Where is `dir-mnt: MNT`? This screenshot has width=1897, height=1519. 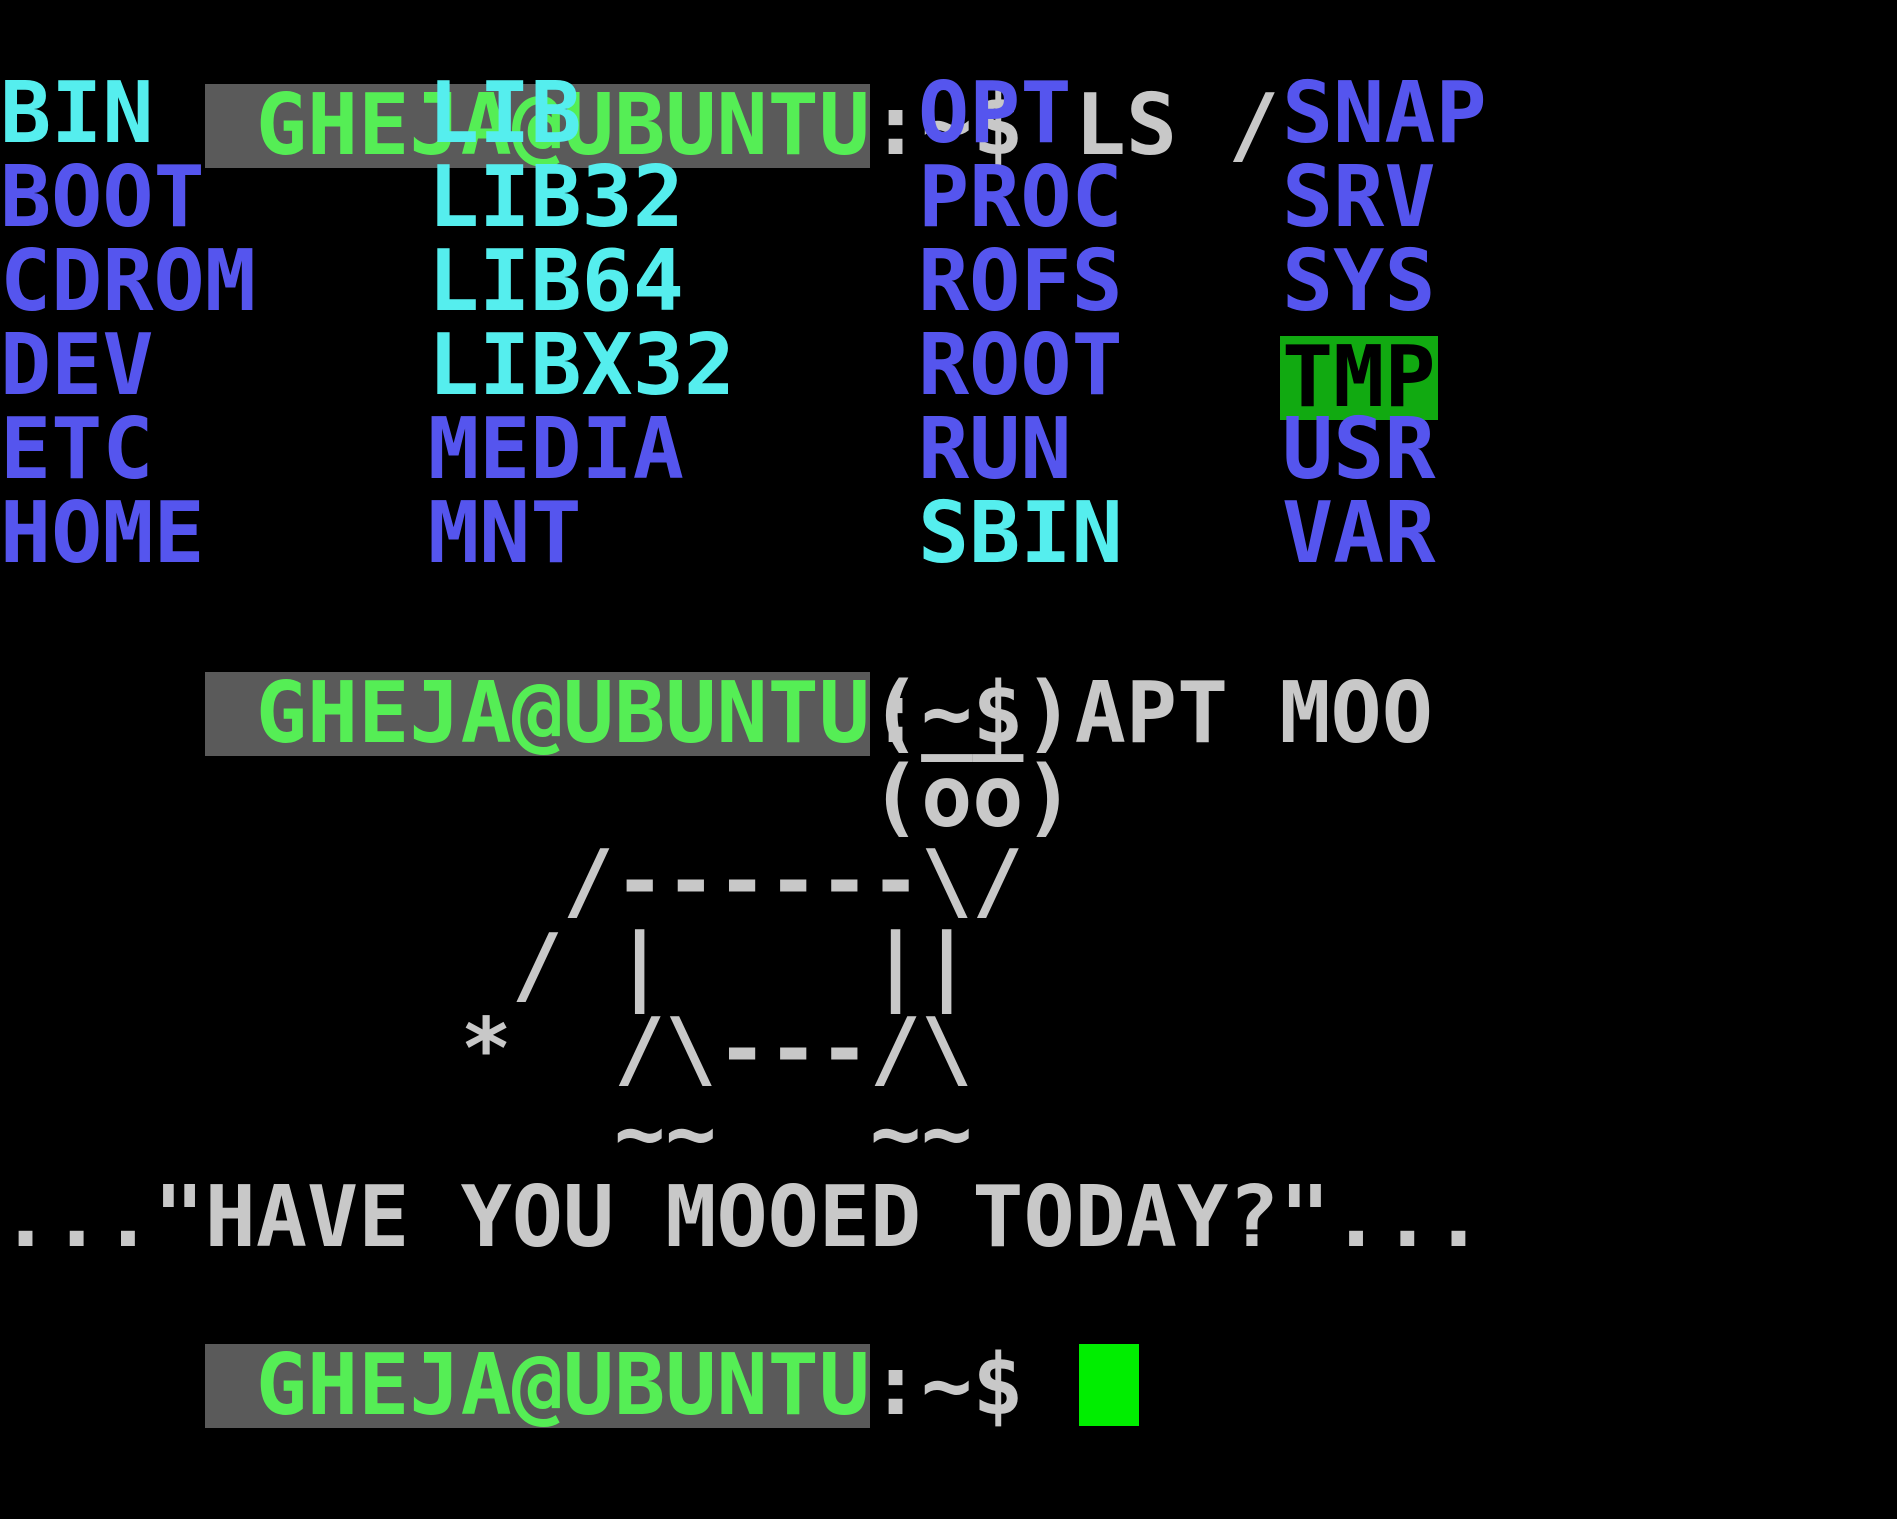
dir-mnt: MNT is located at coordinates (505, 533).